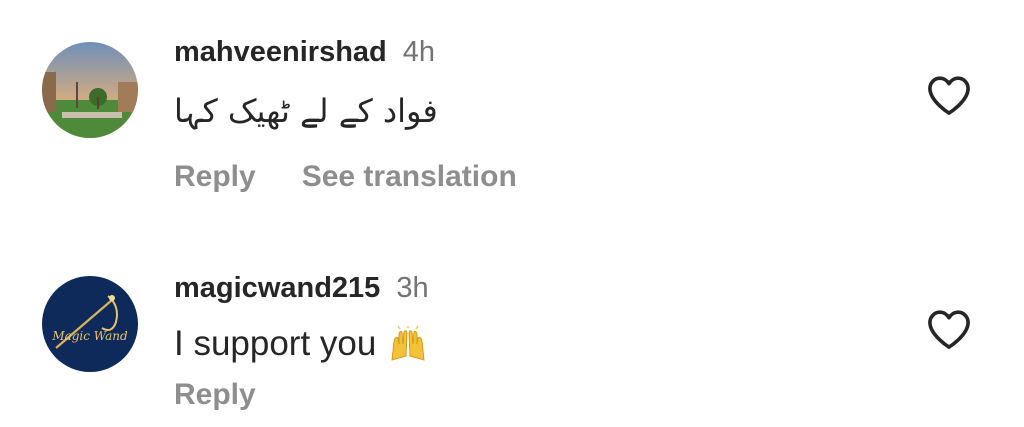 This screenshot has height=427, width=1024. What do you see at coordinates (306, 111) in the screenshot?
I see `comment-text: فواد کے لے ٹھیک کہا` at bounding box center [306, 111].